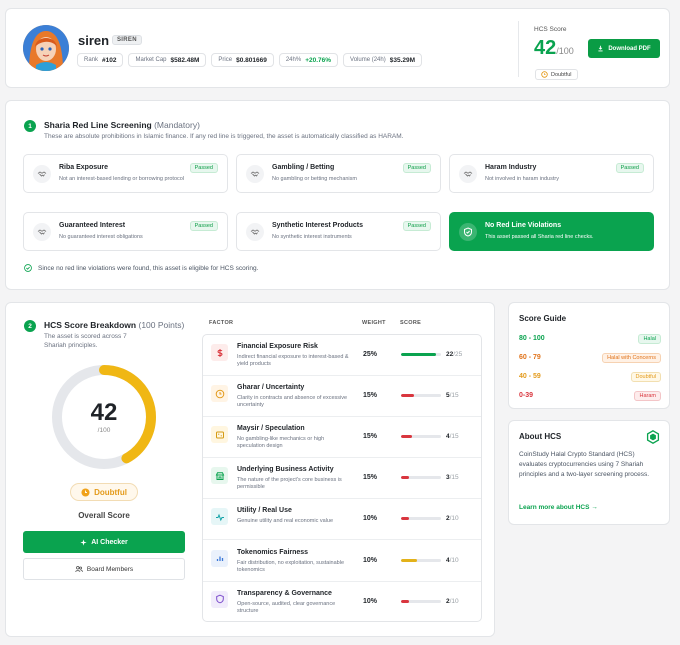  Describe the element at coordinates (79, 569) in the screenshot. I see `users-icon` at that location.